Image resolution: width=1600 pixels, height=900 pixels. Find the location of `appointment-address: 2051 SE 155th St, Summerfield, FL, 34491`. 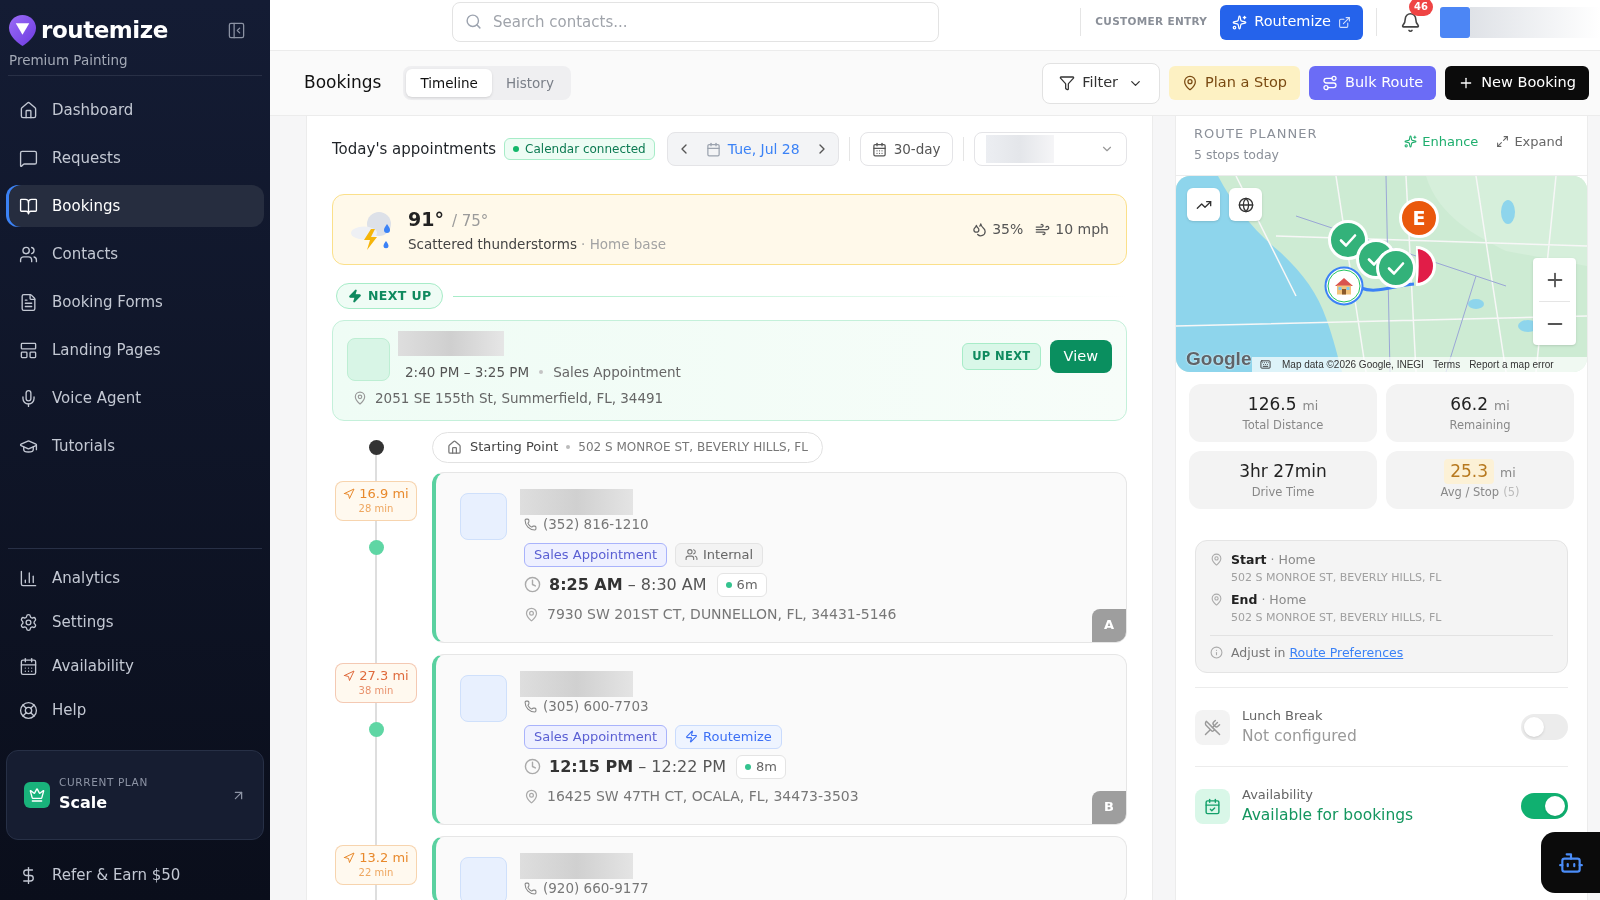

appointment-address: 2051 SE 155th St, Summerfield, FL, 34491 is located at coordinates (519, 399).